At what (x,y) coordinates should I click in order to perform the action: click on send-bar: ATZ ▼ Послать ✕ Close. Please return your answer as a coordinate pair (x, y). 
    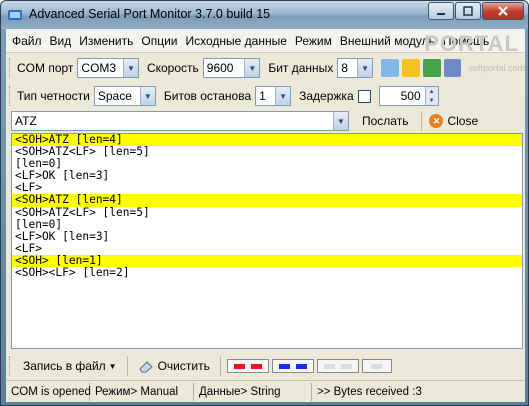
    Looking at the image, I should click on (265, 121).